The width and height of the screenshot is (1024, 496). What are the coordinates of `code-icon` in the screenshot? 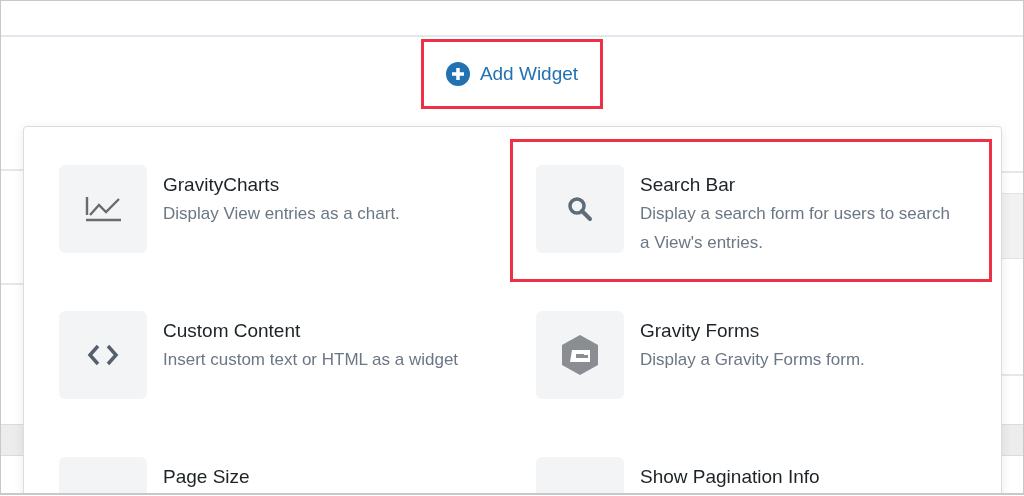 It's located at (103, 355).